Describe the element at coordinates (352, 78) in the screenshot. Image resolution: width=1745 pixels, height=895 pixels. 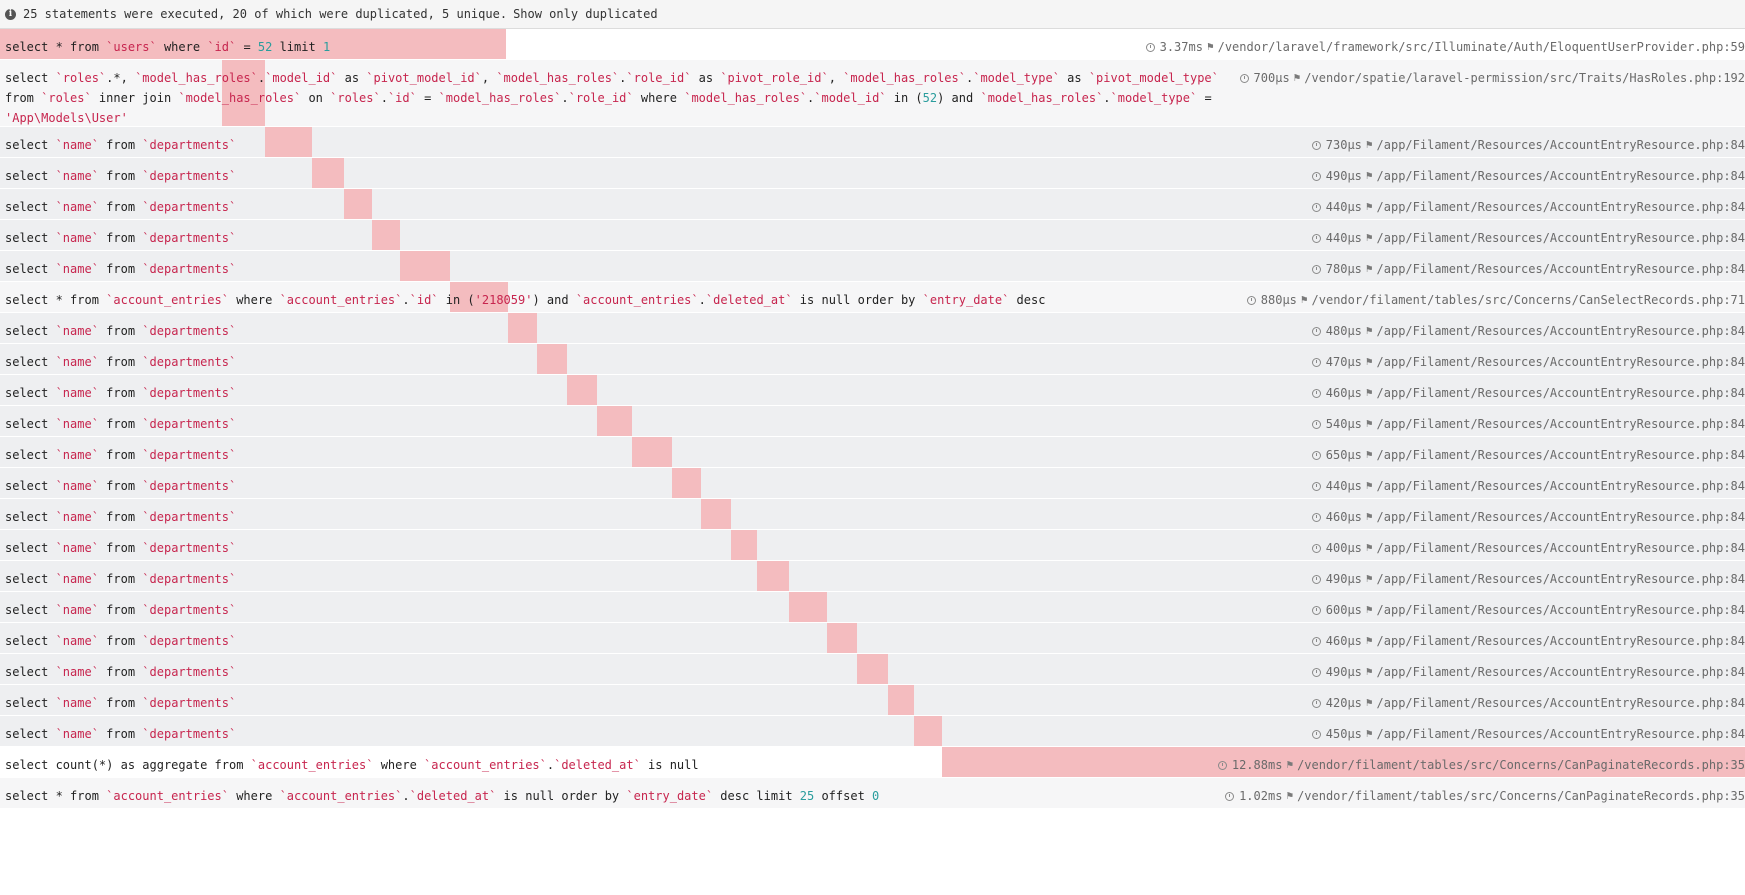
I see `sql-keyword: as` at that location.